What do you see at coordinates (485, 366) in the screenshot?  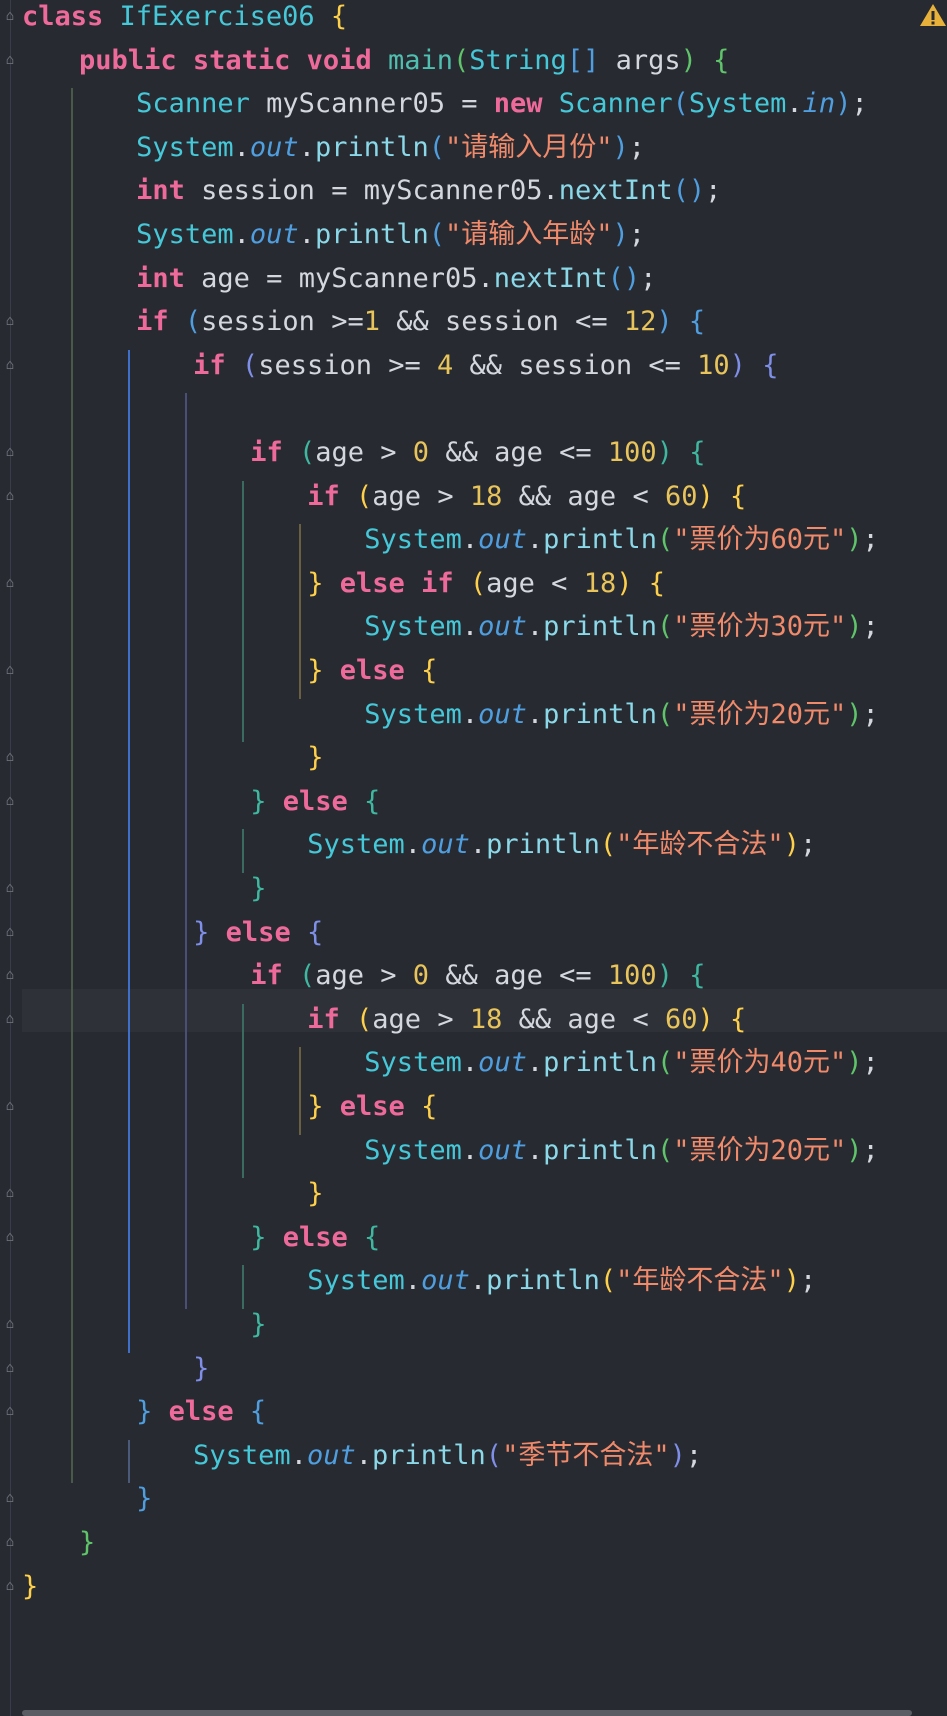 I see `code-line: if (session >= 4 && session <= 10) {` at bounding box center [485, 366].